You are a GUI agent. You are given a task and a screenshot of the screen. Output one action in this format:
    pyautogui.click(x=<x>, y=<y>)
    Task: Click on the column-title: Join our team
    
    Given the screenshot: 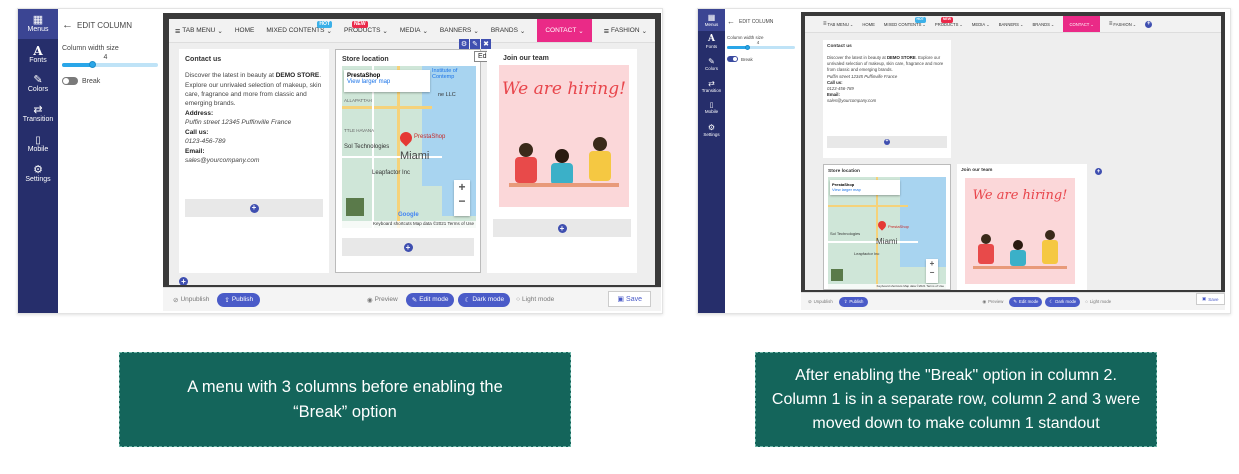 What is the action you would take?
    pyautogui.click(x=526, y=58)
    